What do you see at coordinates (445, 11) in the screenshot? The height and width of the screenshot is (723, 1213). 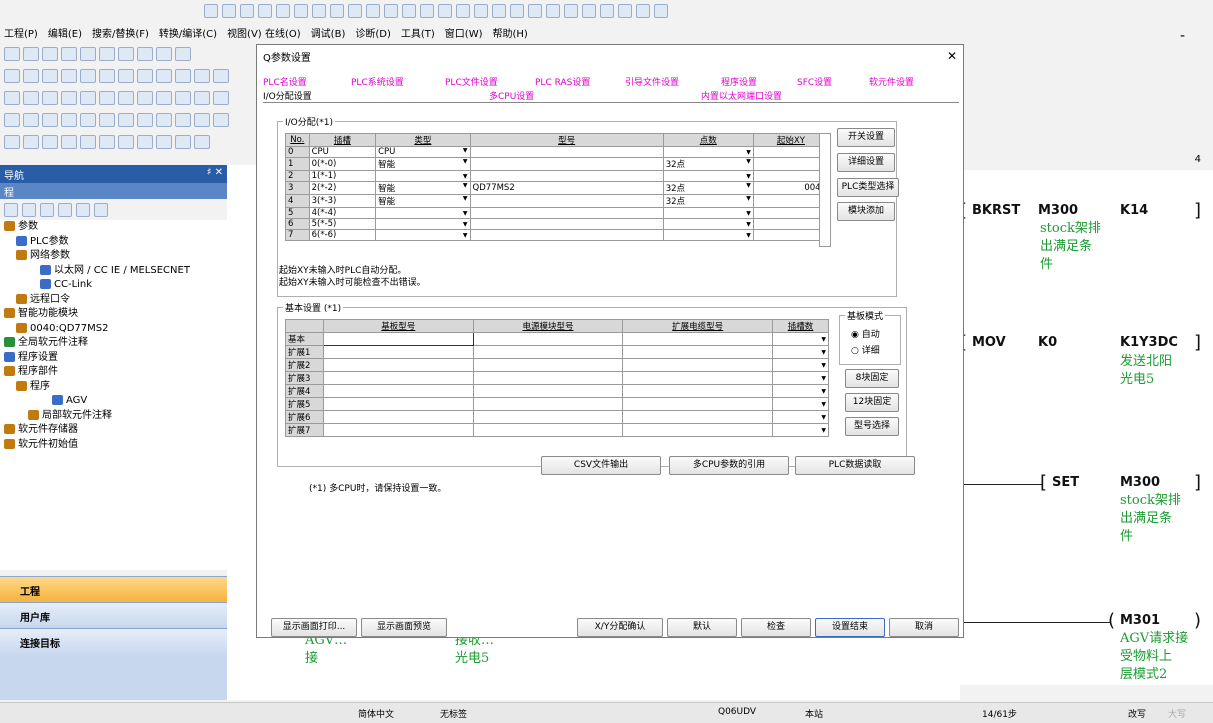 I see `monitor-icon` at bounding box center [445, 11].